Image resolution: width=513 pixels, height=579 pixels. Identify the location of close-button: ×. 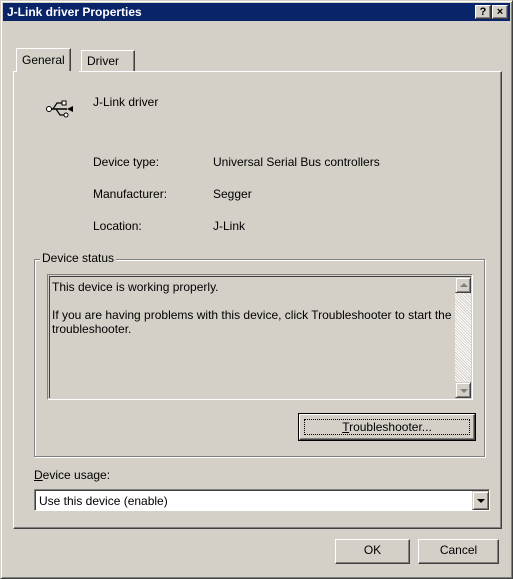
(500, 12).